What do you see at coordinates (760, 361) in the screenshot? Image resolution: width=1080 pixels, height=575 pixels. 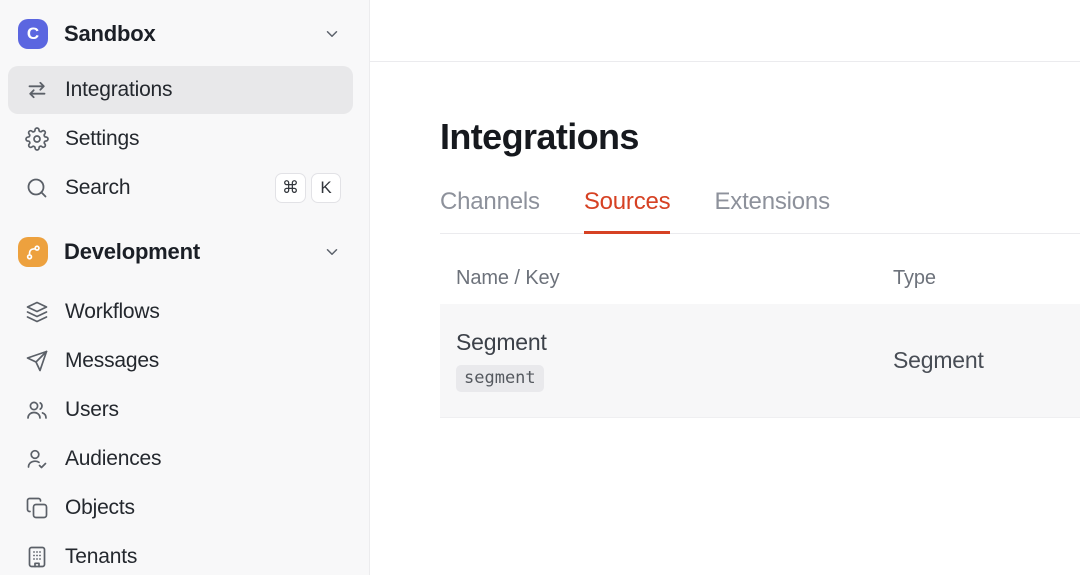 I see `table-row: Segment segment Segment` at bounding box center [760, 361].